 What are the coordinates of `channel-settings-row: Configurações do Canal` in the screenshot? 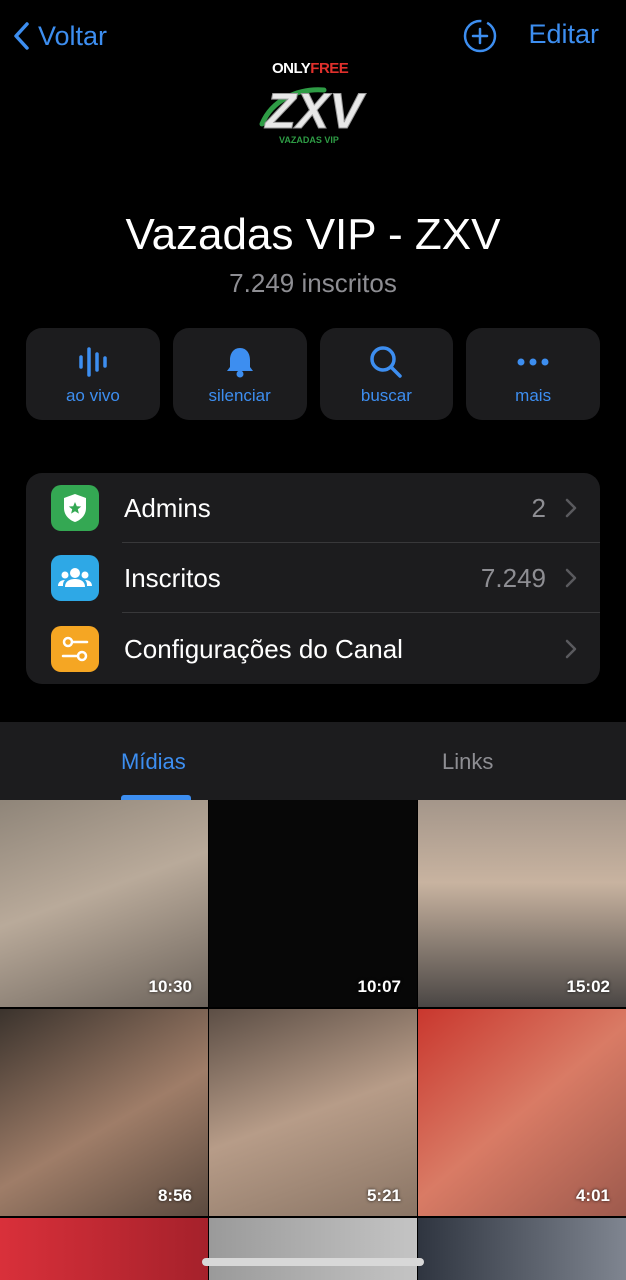 It's located at (313, 649).